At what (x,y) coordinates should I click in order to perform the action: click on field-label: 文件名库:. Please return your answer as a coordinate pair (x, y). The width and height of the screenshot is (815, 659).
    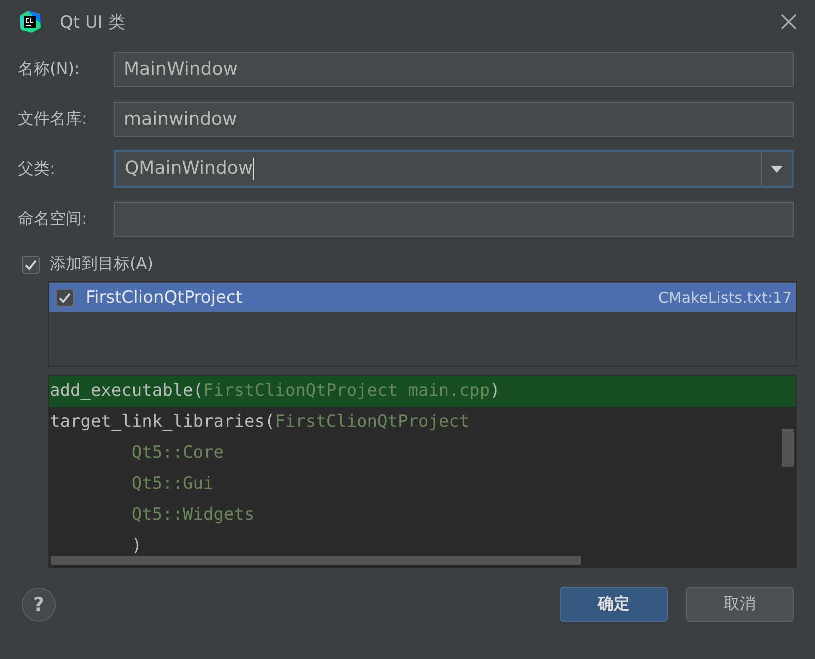
    Looking at the image, I should click on (53, 119).